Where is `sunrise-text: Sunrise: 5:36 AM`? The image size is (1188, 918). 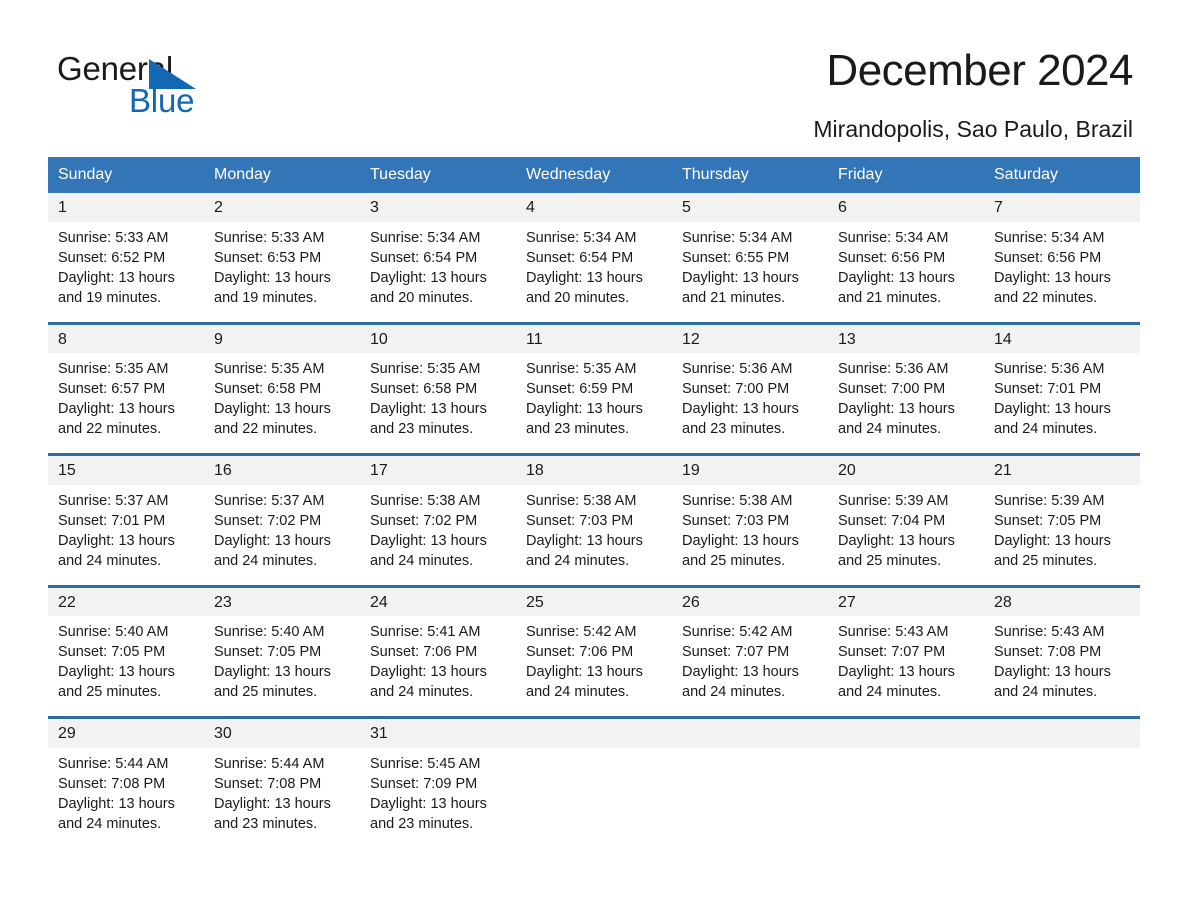 sunrise-text: Sunrise: 5:36 AM is located at coordinates (1049, 369).